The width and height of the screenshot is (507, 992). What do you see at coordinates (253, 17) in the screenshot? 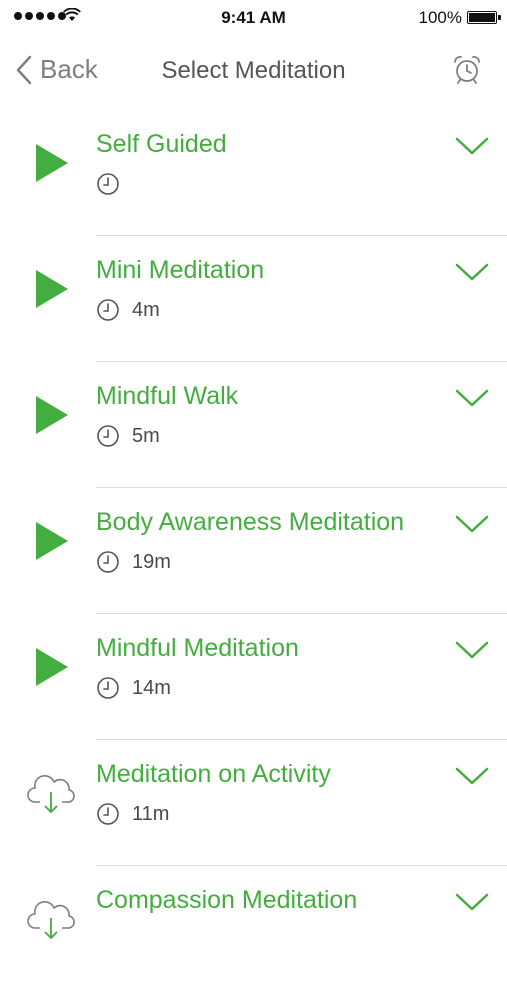
I see `status-bar: 9:41 AM 100%` at bounding box center [253, 17].